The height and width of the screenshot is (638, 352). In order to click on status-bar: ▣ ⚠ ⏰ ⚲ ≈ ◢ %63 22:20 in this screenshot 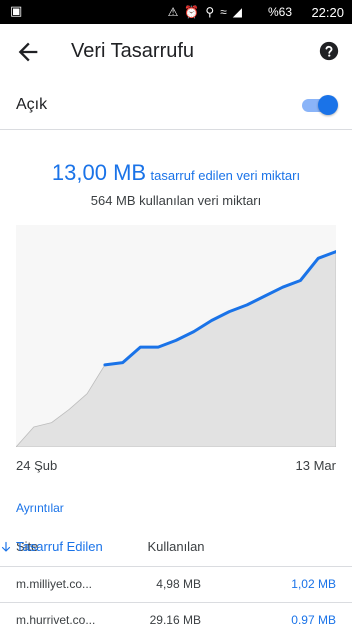, I will do `click(176, 12)`.